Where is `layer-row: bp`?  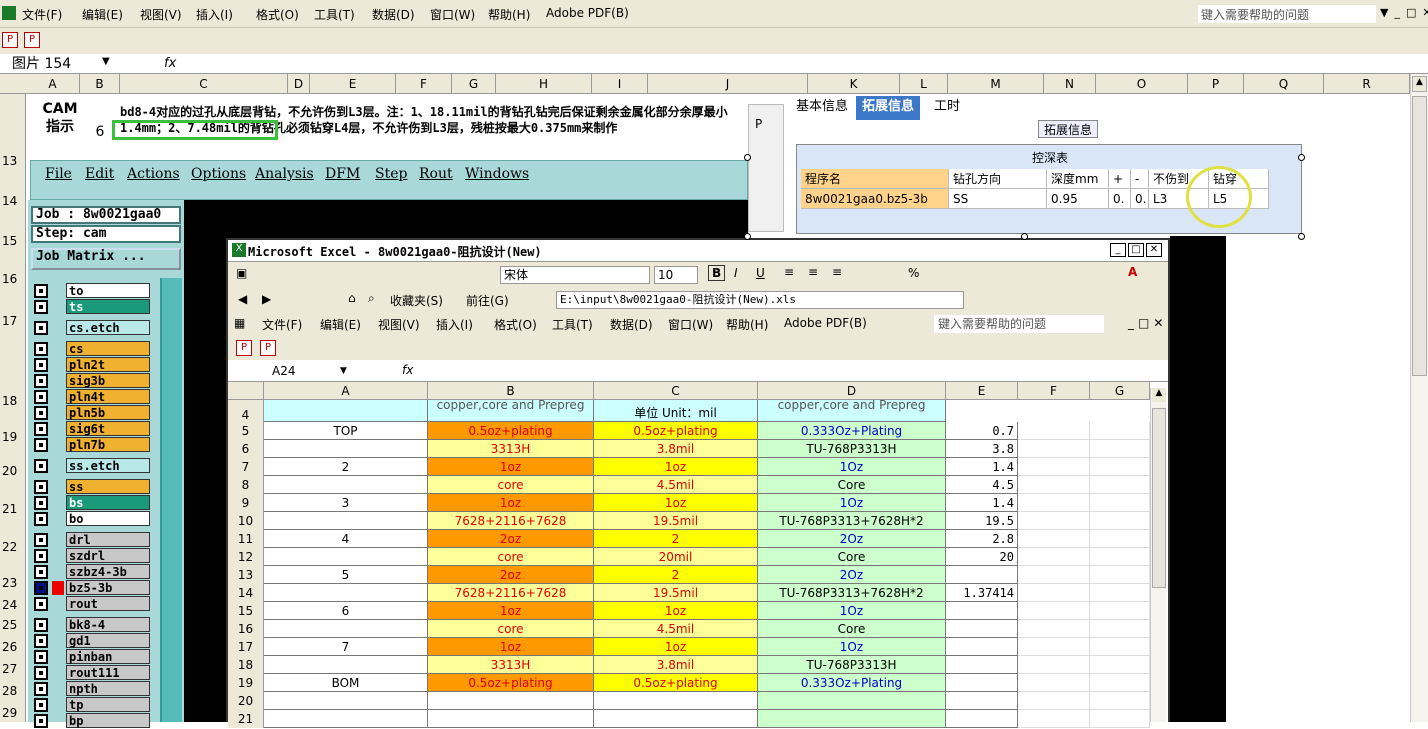
layer-row: bp is located at coordinates (92, 720).